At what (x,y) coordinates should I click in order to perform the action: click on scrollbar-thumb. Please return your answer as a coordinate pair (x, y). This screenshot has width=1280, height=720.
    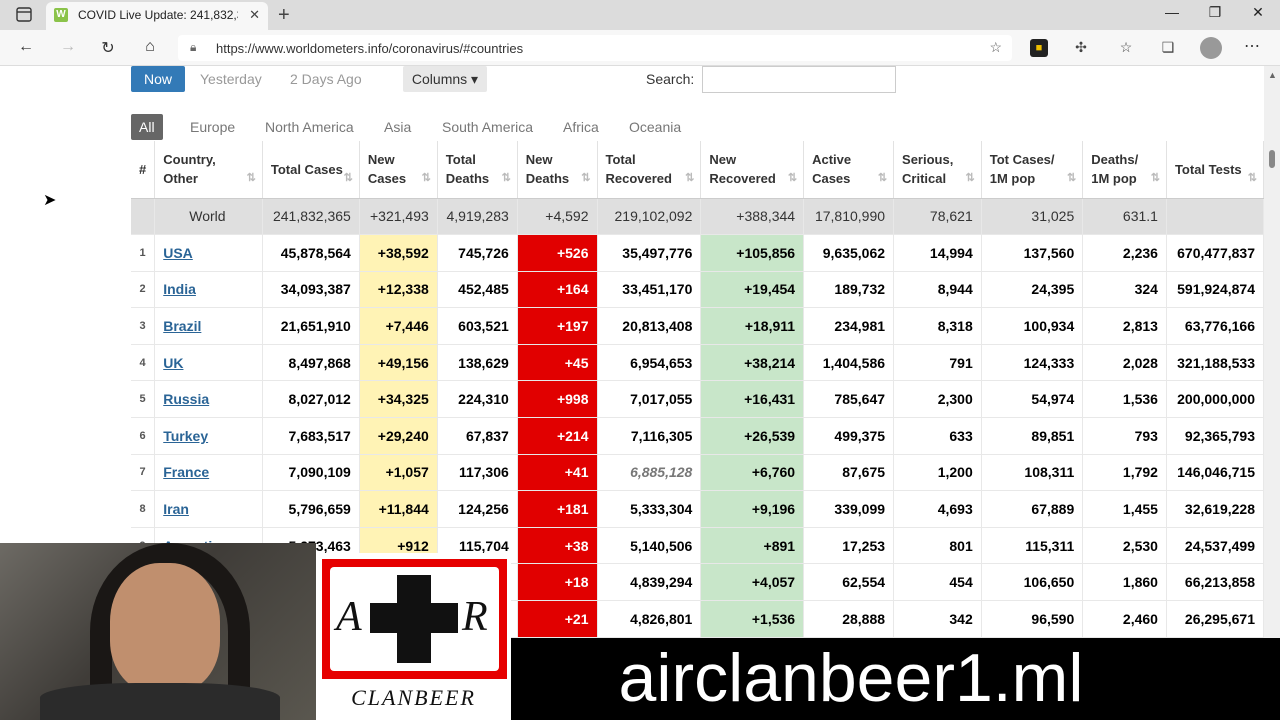
    Looking at the image, I should click on (1272, 159).